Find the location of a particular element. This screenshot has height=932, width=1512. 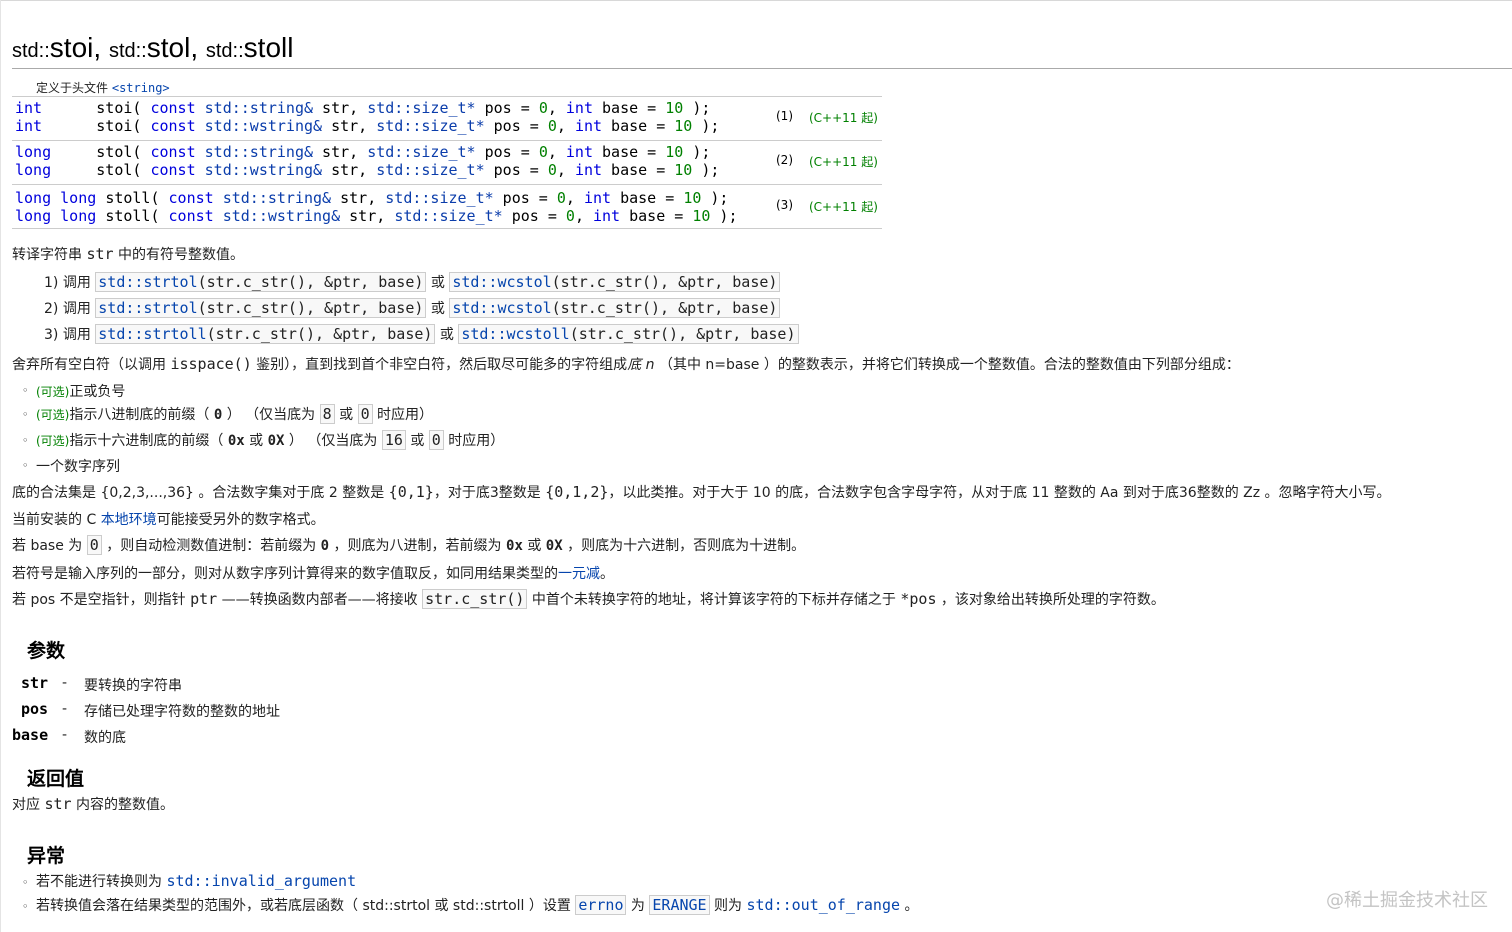

function-link: std::strtoll is located at coordinates (152, 334).